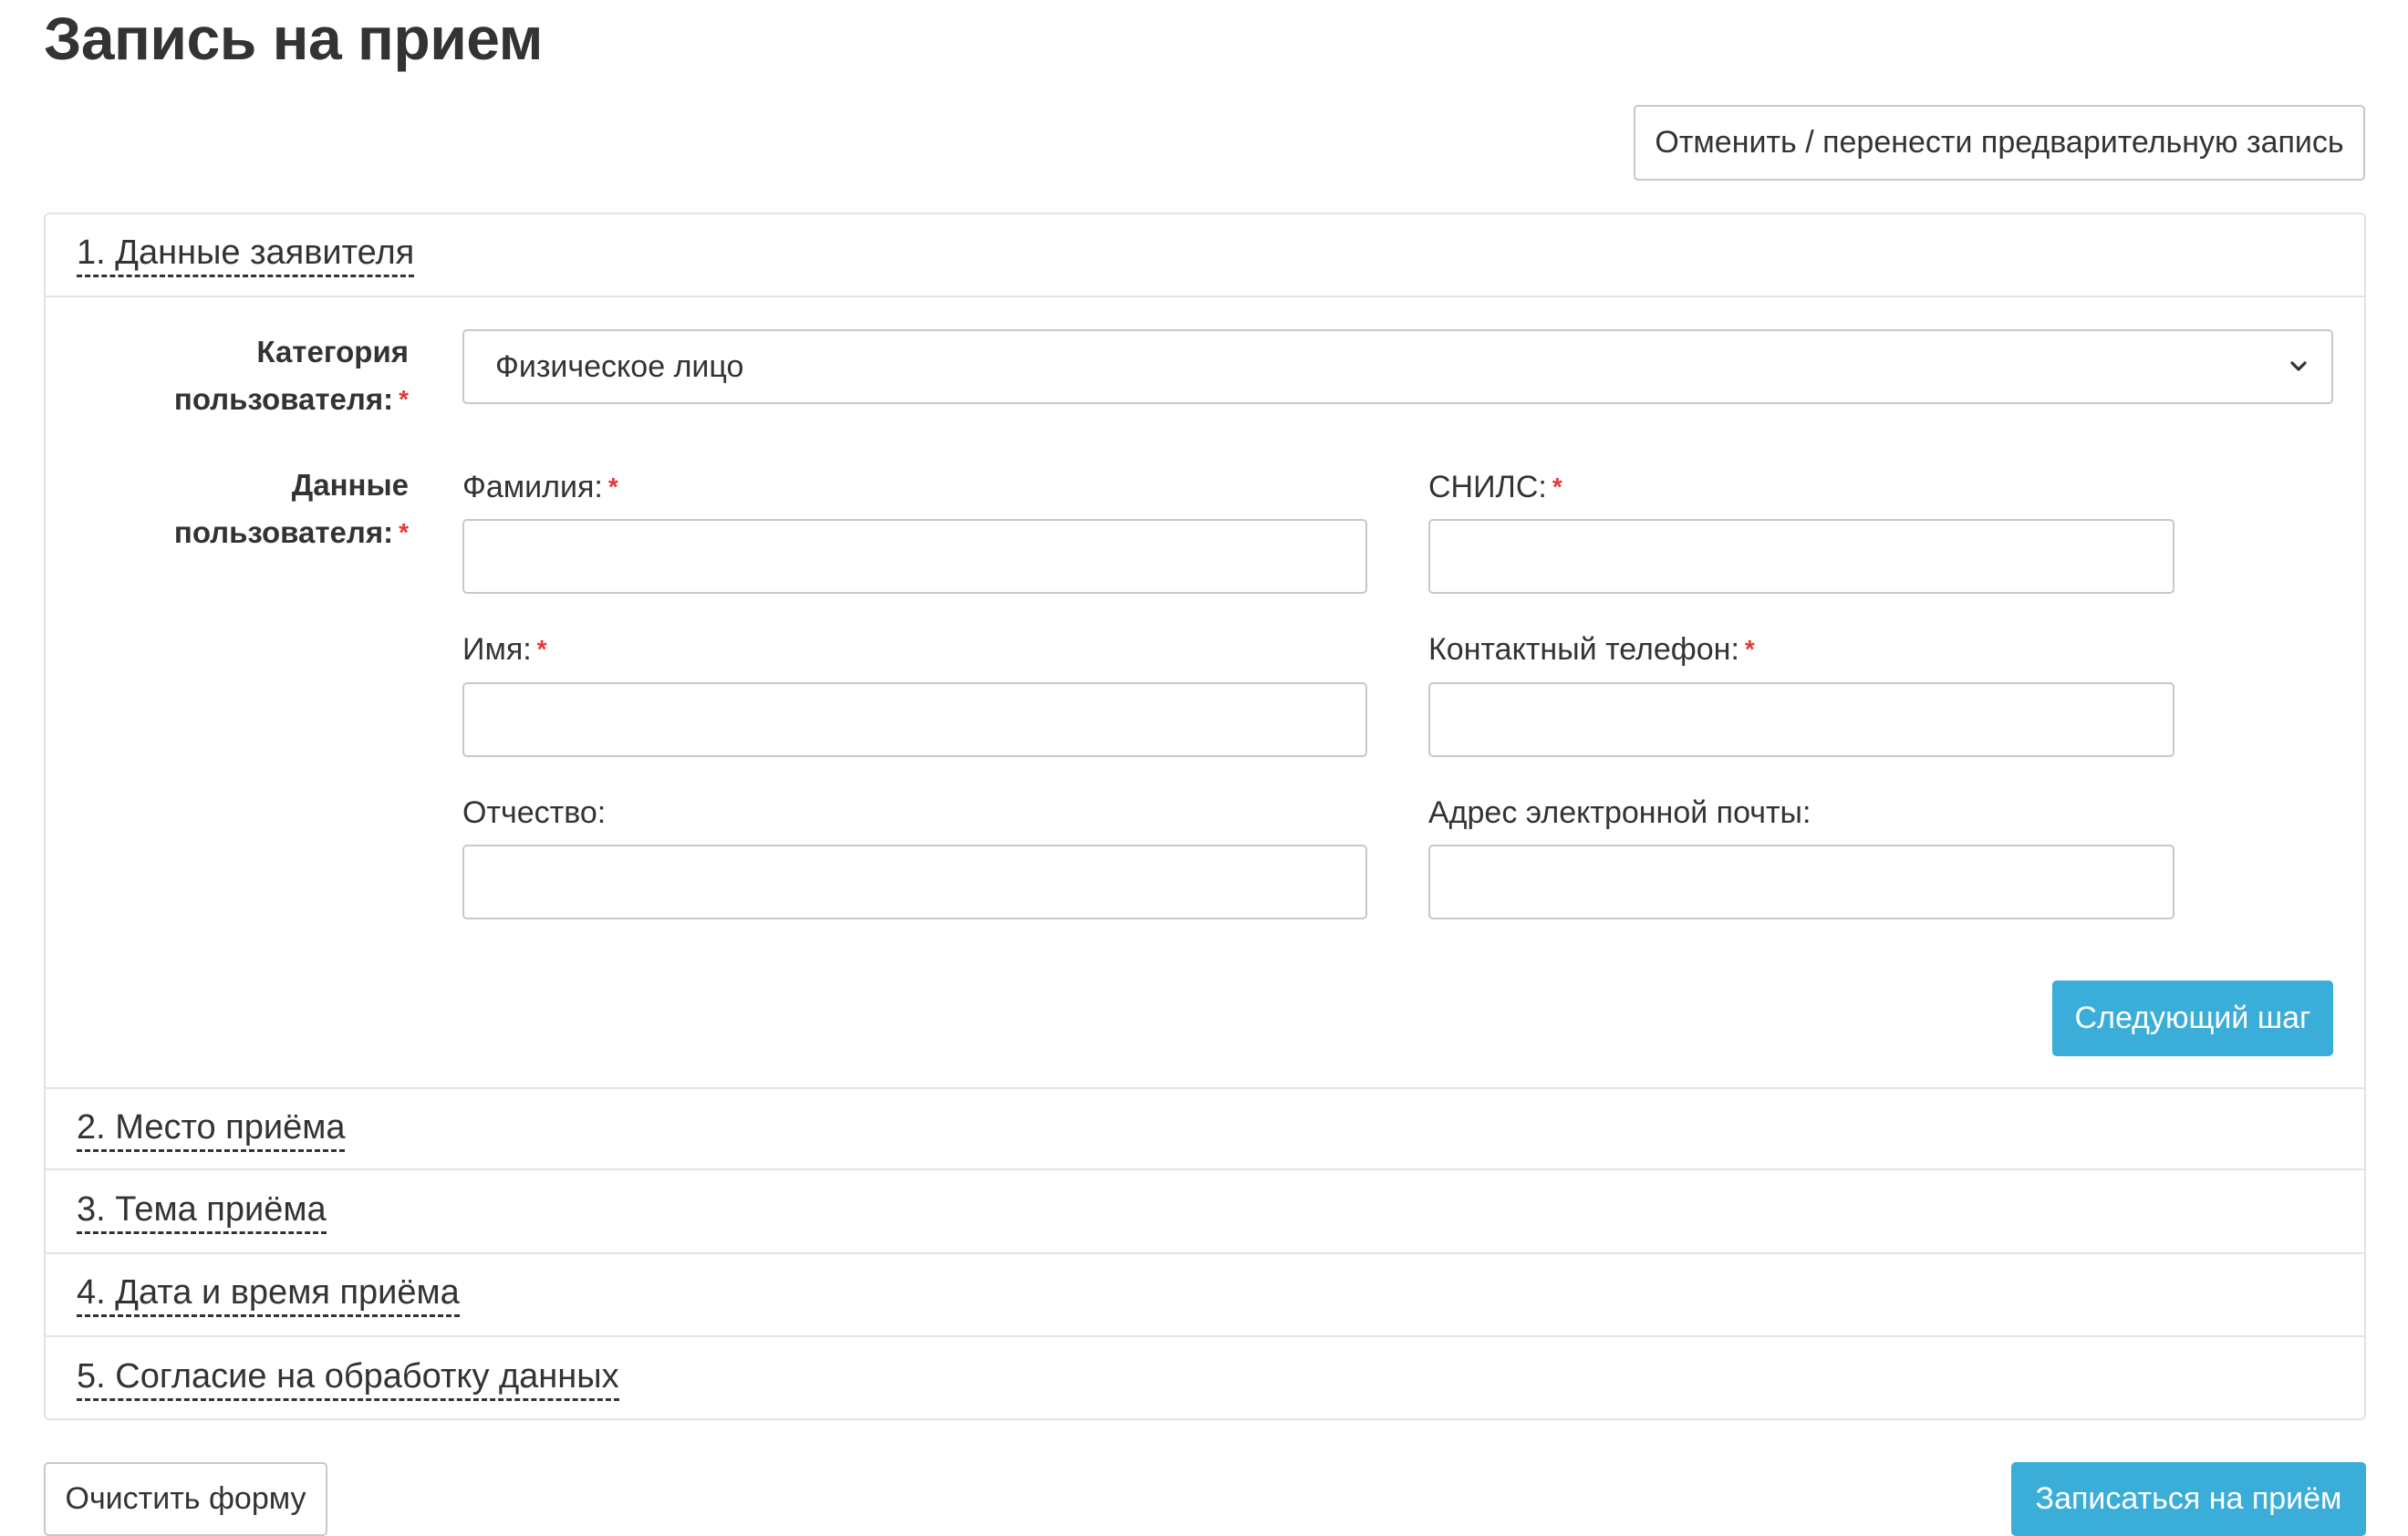  Describe the element at coordinates (1398, 367) in the screenshot. I see `user-category-select: Физическое лицо` at that location.